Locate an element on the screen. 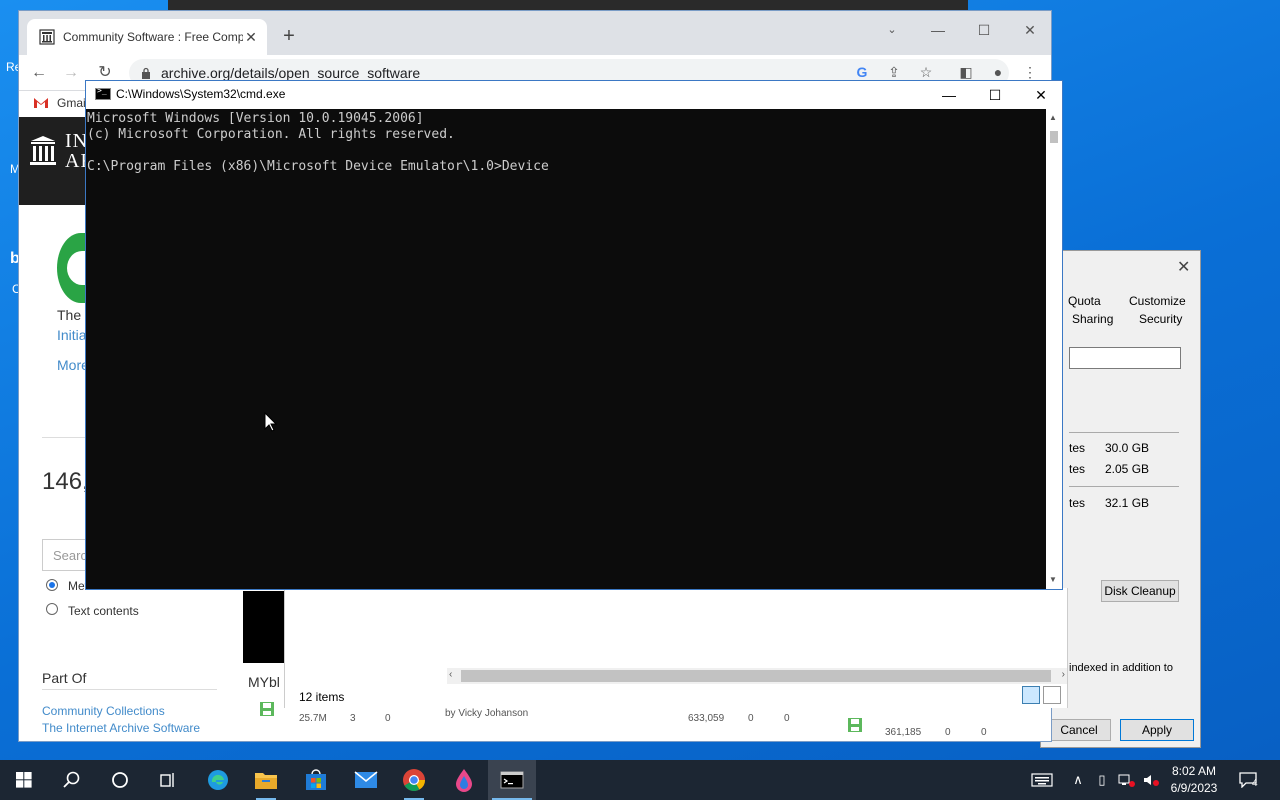  volume-muted-icon is located at coordinates (1151, 780).